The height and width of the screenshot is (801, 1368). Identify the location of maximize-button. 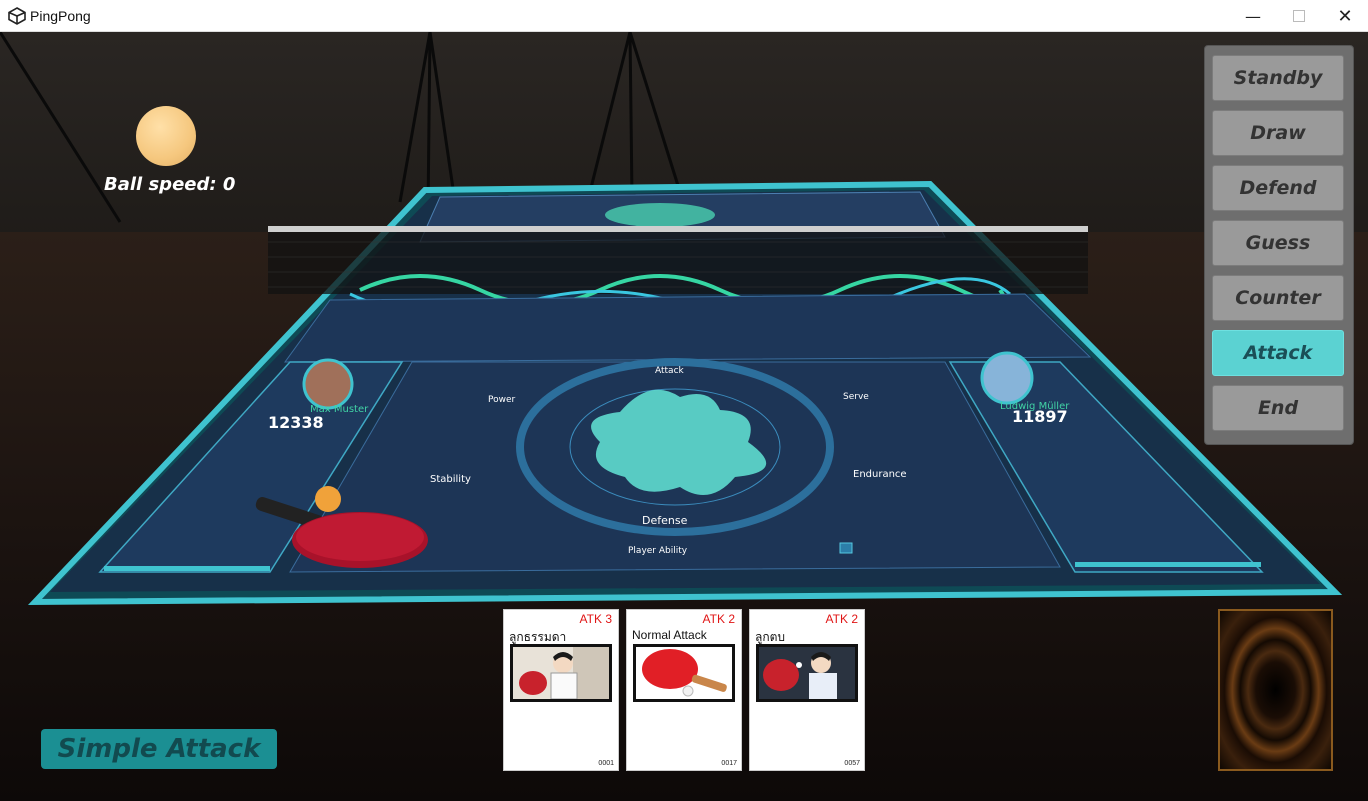
(1299, 16).